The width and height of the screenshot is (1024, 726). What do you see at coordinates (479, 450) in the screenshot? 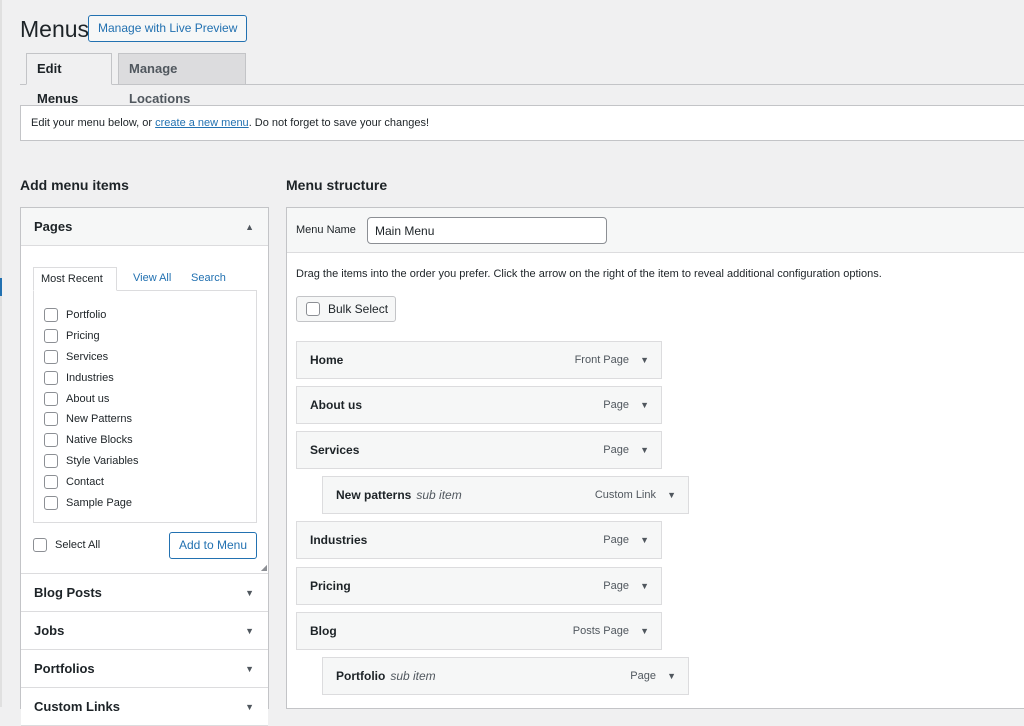
I see `menu-item-services: Services Page ▼` at bounding box center [479, 450].